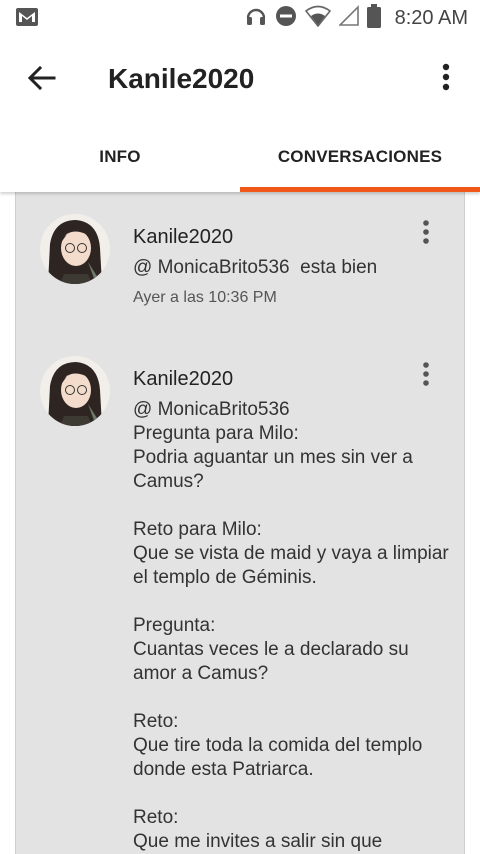  Describe the element at coordinates (205, 297) in the screenshot. I see `comment-timestamp: Ayer a las 10:36 PM` at that location.